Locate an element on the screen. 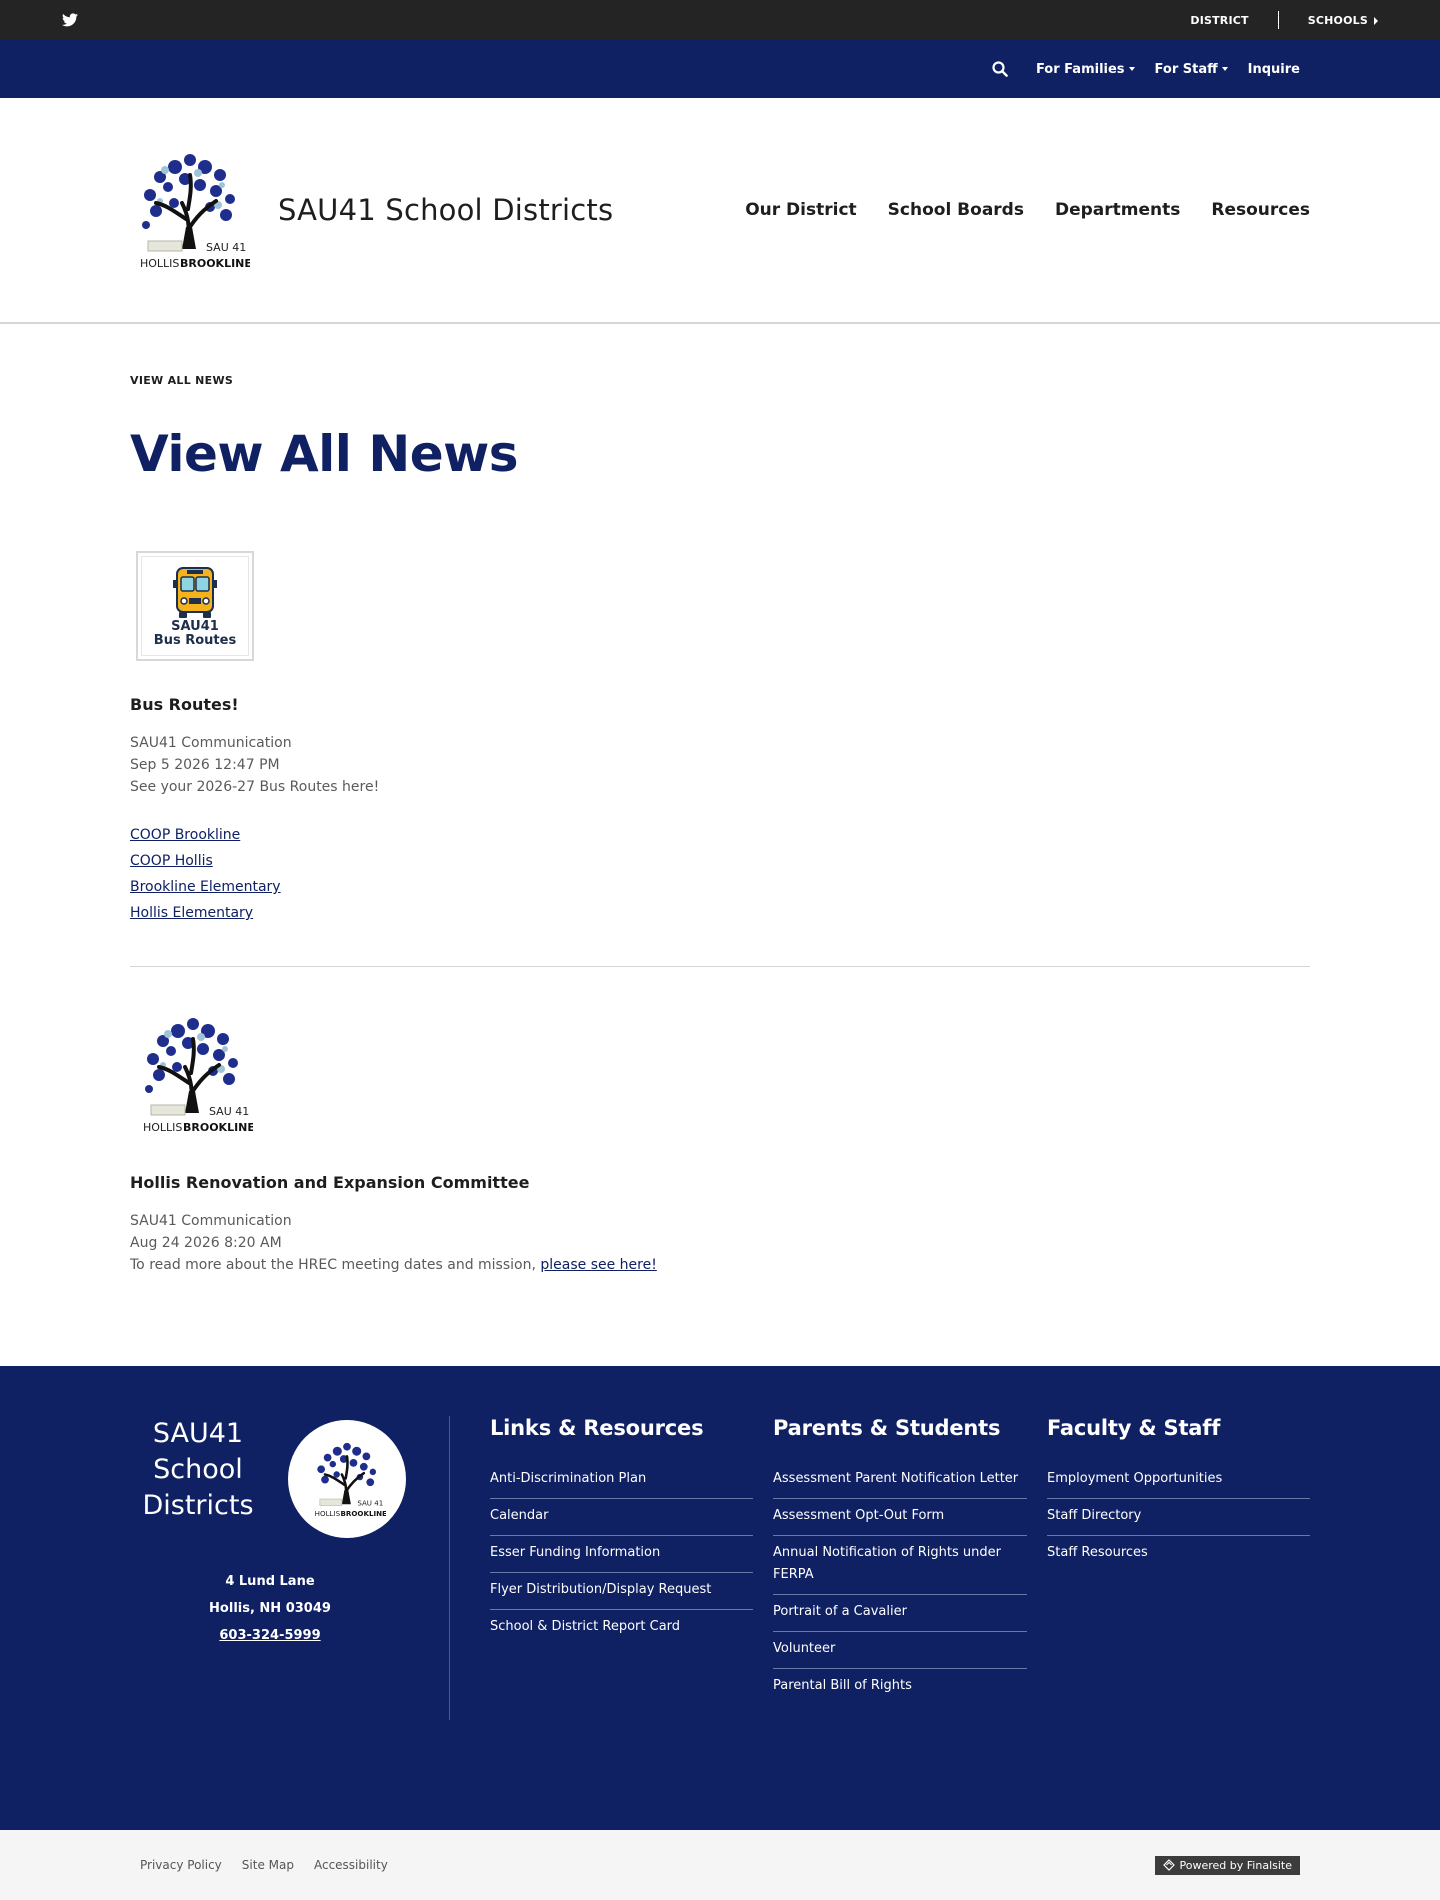 Image resolution: width=1440 pixels, height=1900 pixels. footer-link: Staff Resources is located at coordinates (1178, 1554).